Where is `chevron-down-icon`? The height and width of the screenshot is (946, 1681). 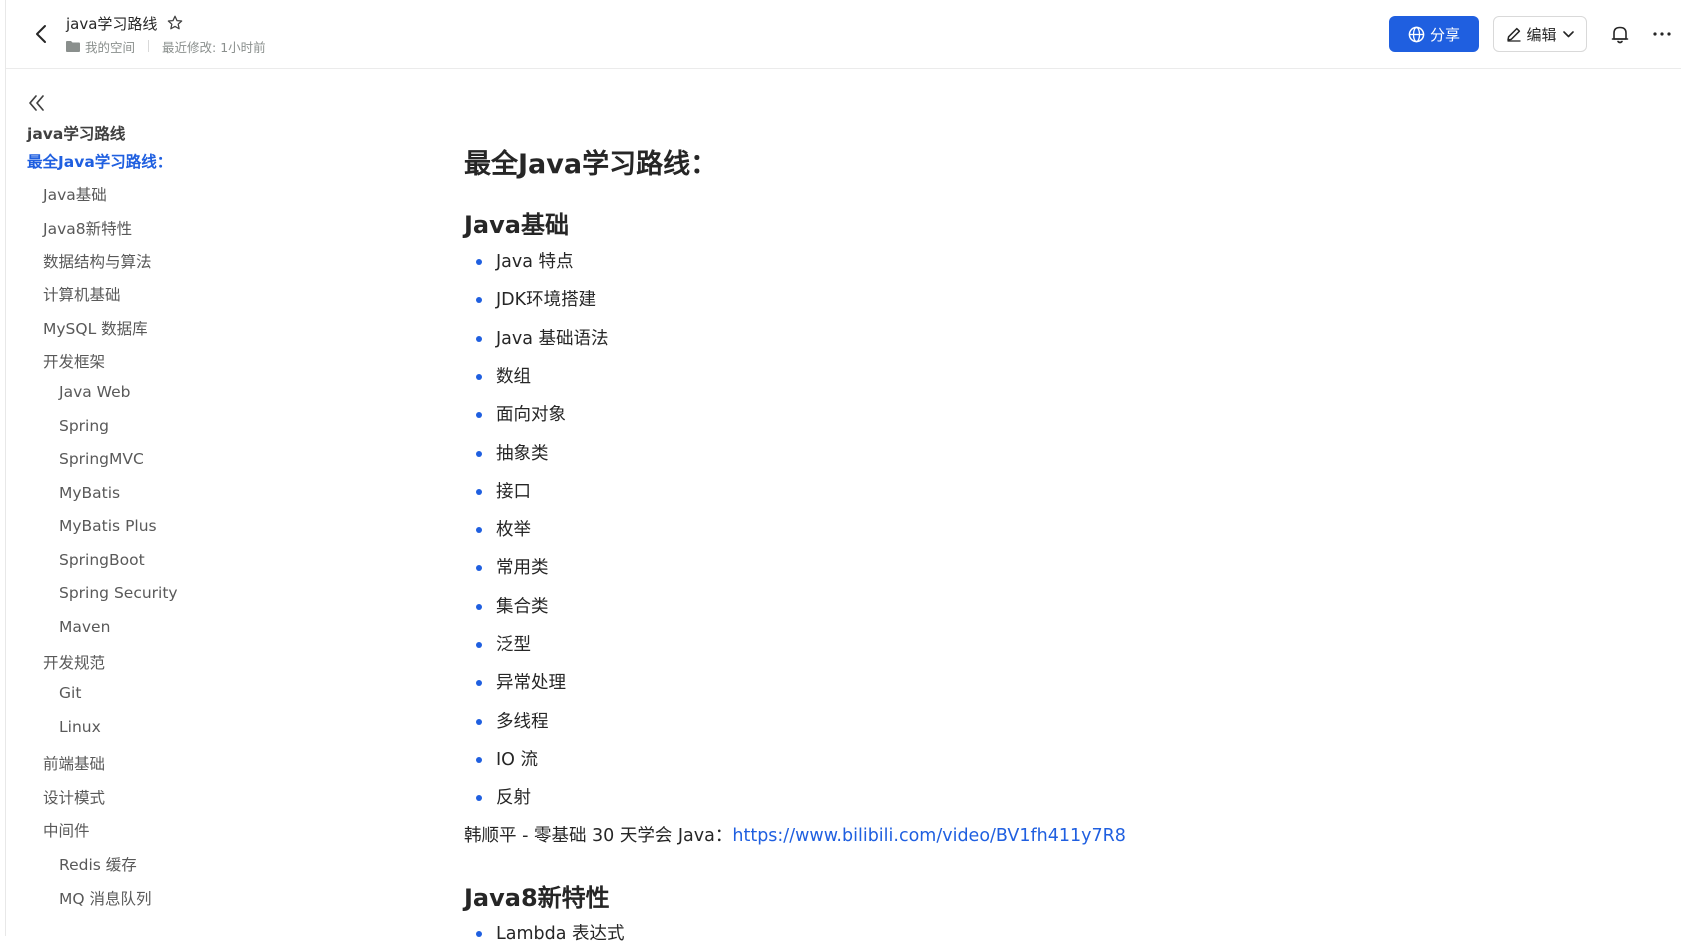
chevron-down-icon is located at coordinates (1568, 33).